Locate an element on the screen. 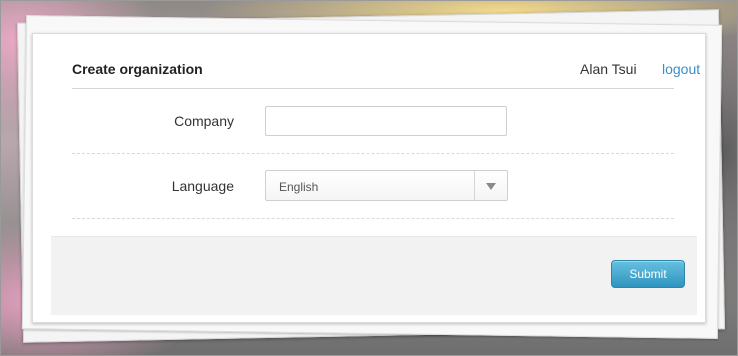 This screenshot has width=738, height=356. user-name: Alan Tsui is located at coordinates (608, 69).